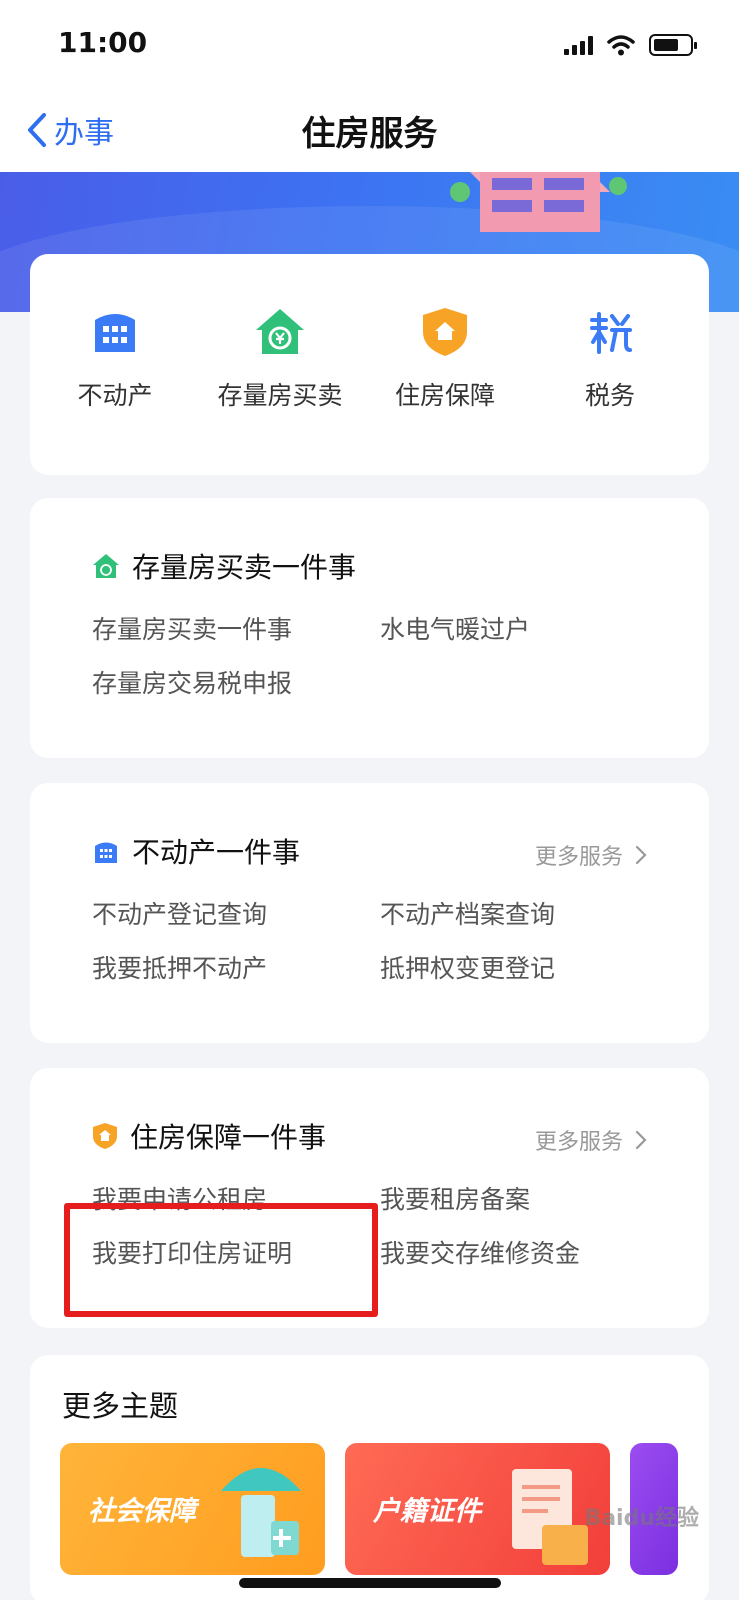 Image resolution: width=739 pixels, height=1600 pixels. Describe the element at coordinates (609, 395) in the screenshot. I see `service-label: 税务` at that location.